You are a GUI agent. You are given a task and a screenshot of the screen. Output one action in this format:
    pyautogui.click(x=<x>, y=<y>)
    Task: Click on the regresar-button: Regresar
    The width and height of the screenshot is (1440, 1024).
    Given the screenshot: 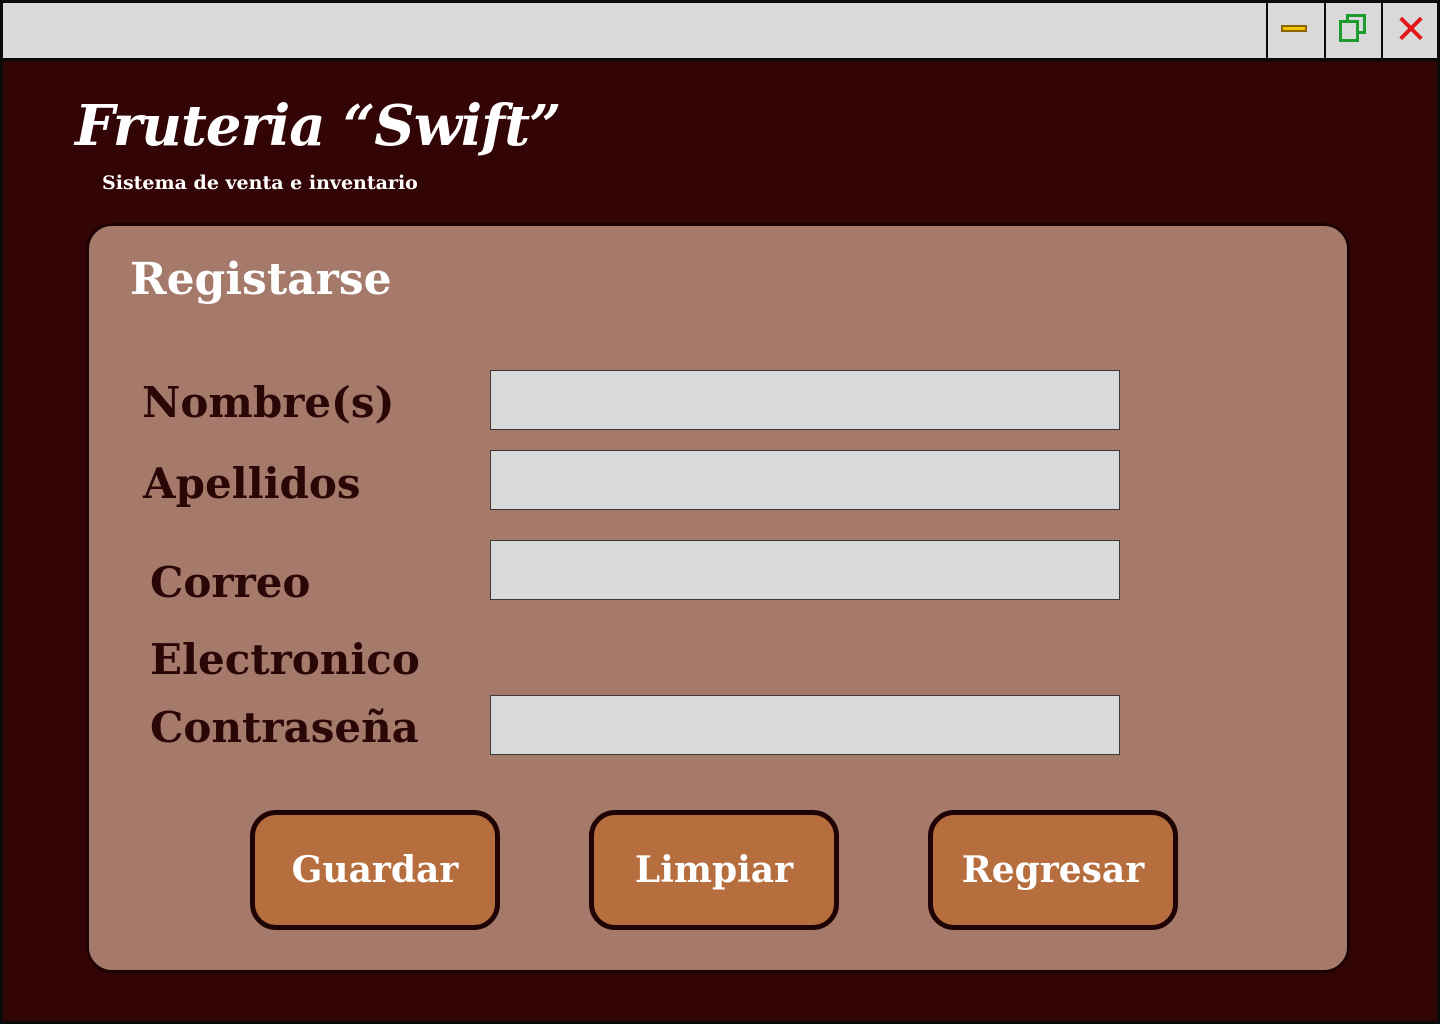 What is the action you would take?
    pyautogui.click(x=1053, y=870)
    